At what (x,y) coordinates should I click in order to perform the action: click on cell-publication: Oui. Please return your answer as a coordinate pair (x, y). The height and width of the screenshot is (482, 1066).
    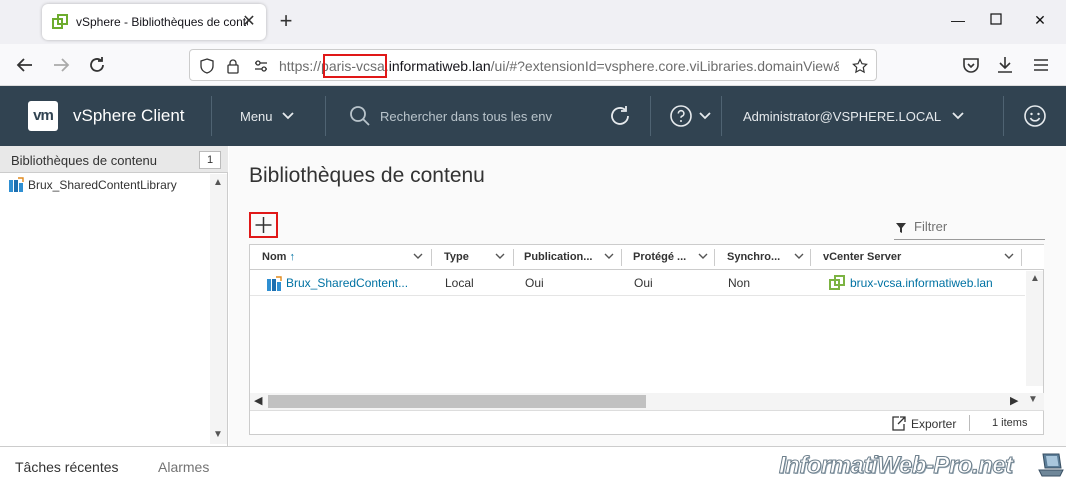
    Looking at the image, I should click on (534, 283).